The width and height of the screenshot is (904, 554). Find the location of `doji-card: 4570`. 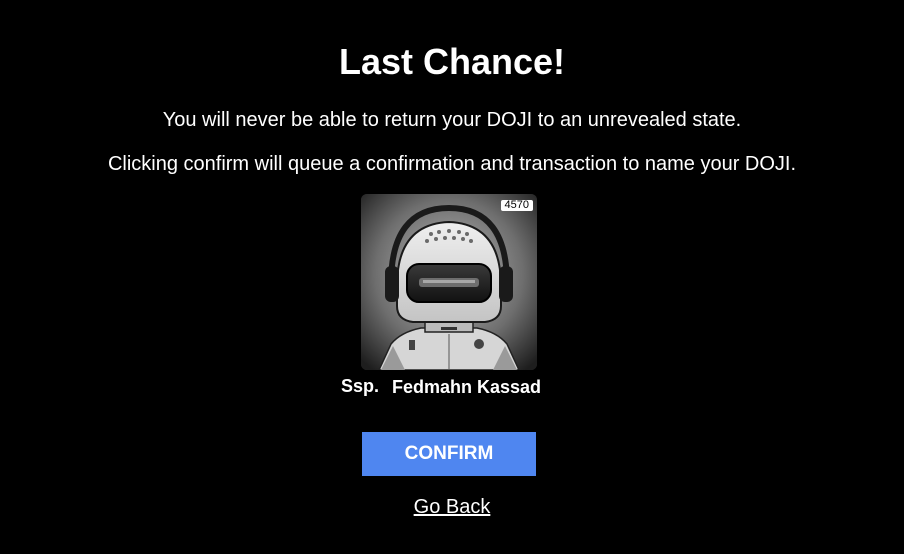

doji-card: 4570 is located at coordinates (449, 282).